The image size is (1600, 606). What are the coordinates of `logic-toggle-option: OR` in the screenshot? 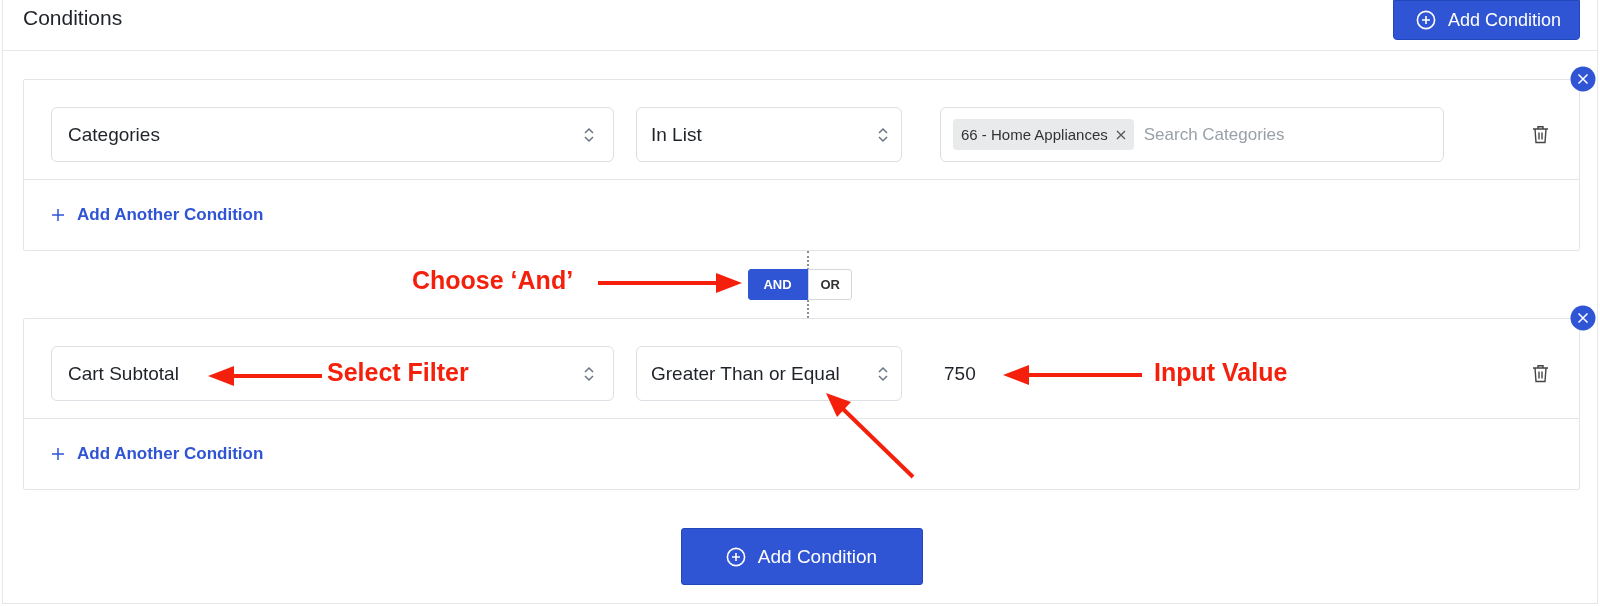 It's located at (829, 284).